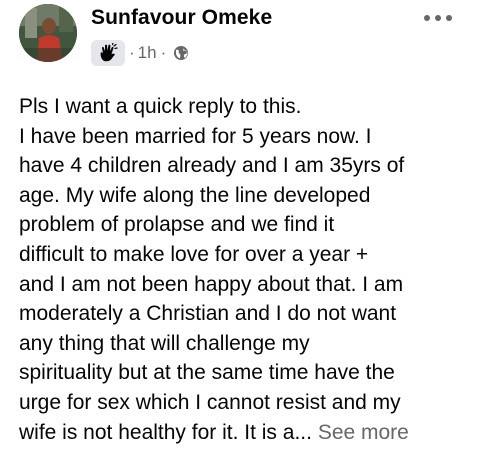 The image size is (479, 464). I want to click on globe-icon, so click(181, 53).